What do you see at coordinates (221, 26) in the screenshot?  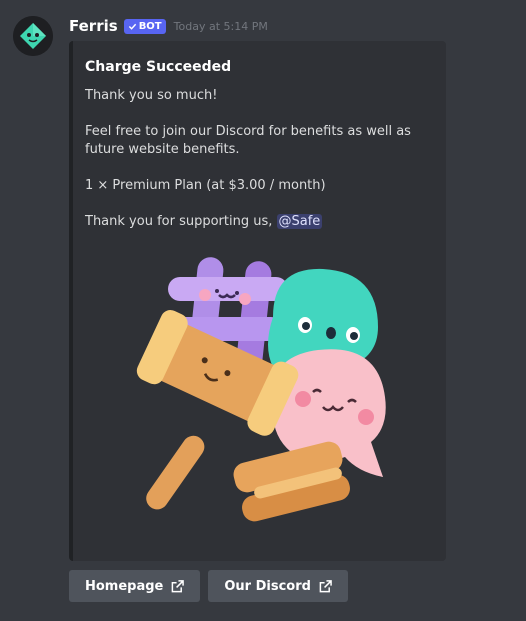 I see `message-timestamp: Today at 5:14 PM` at bounding box center [221, 26].